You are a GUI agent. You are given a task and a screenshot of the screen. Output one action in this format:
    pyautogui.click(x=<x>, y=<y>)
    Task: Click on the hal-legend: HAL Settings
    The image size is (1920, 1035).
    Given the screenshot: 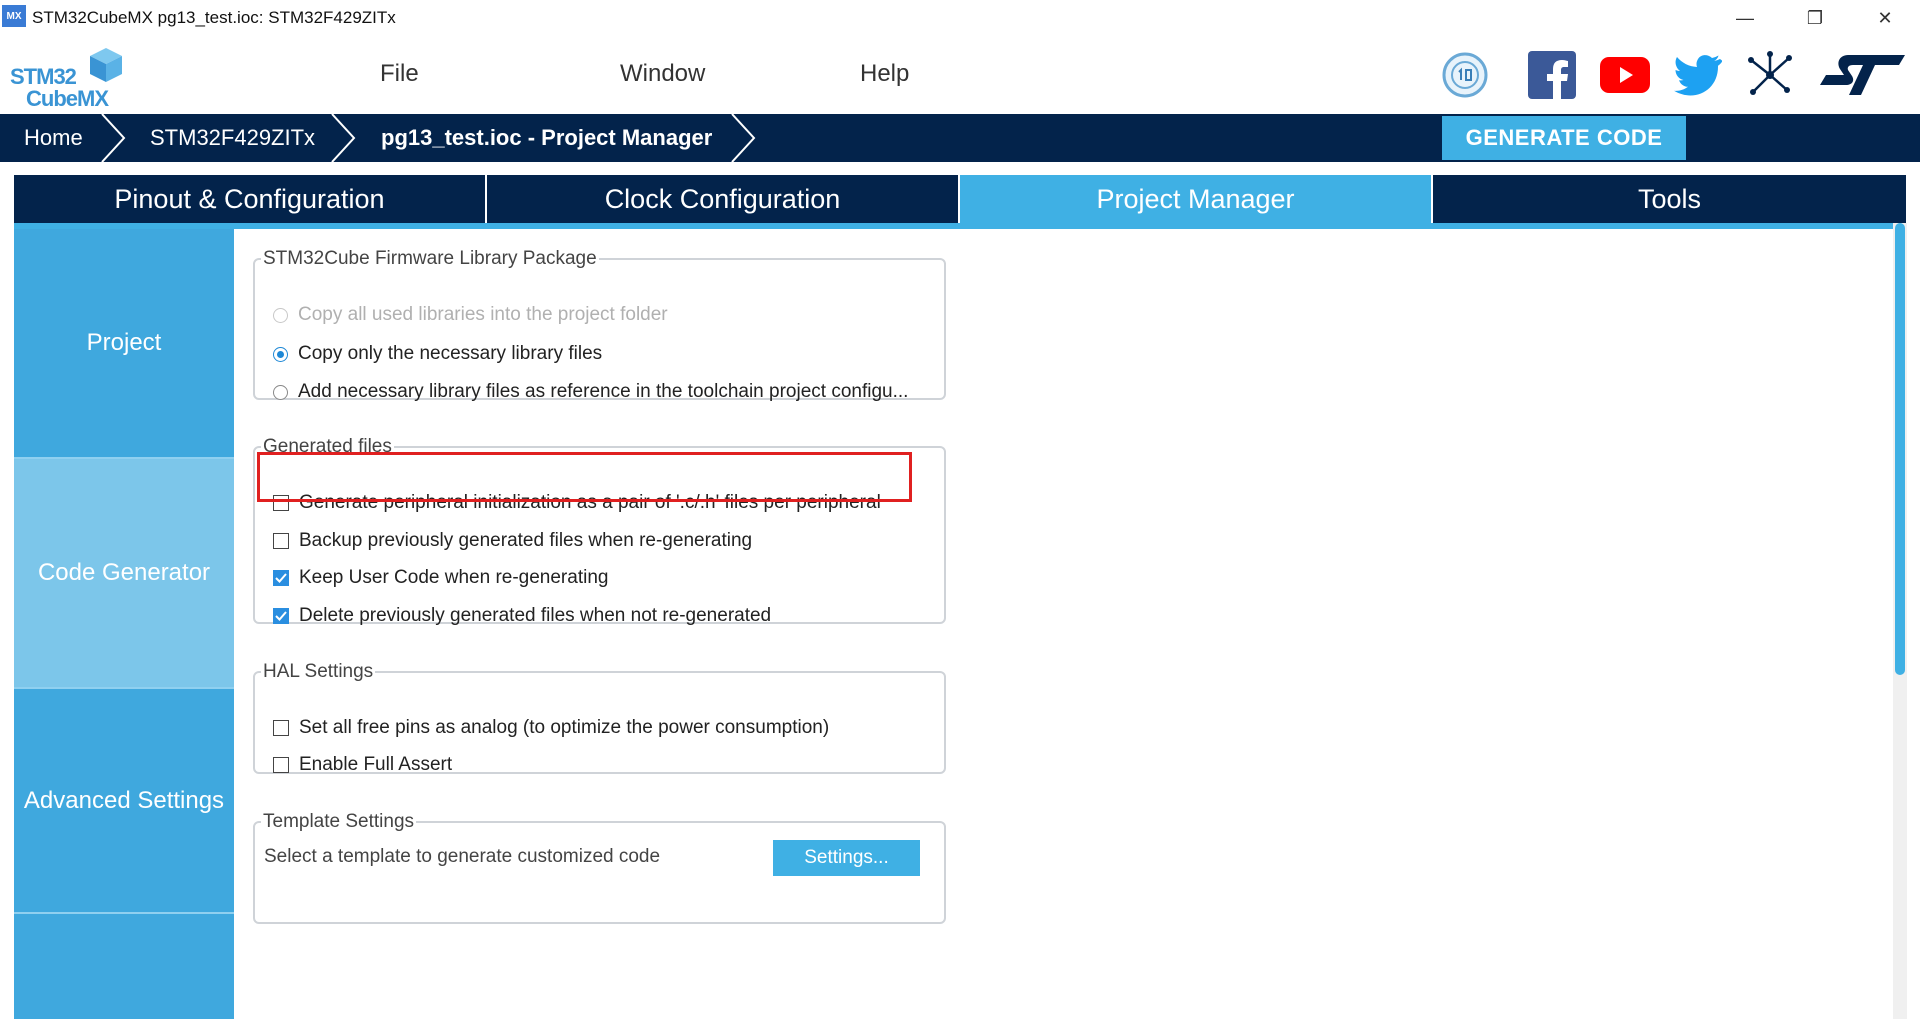 What is the action you would take?
    pyautogui.click(x=318, y=671)
    